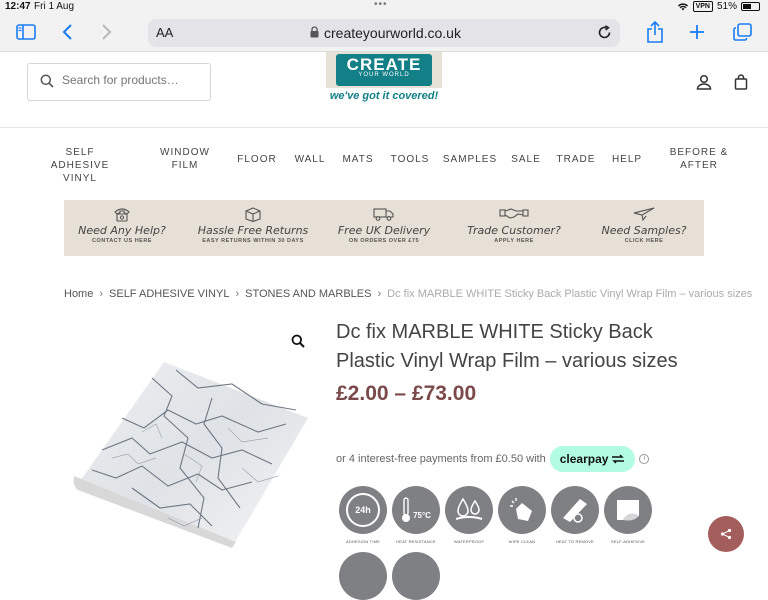 The width and height of the screenshot is (768, 600). I want to click on feature-glyph: 75°C, so click(422, 515).